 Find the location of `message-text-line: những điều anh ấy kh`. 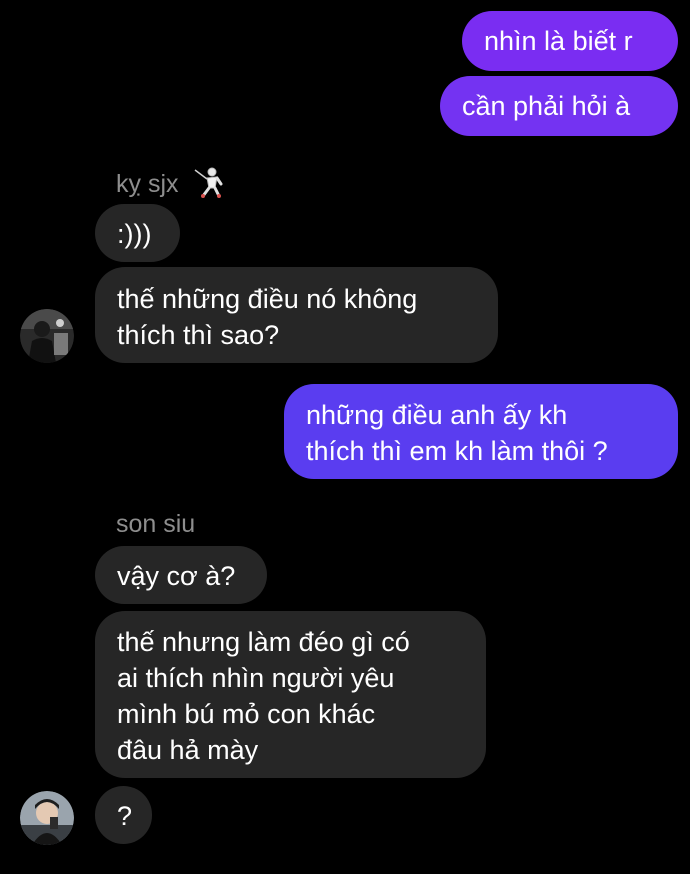

message-text-line: những điều anh ấy kh is located at coordinates (437, 415).